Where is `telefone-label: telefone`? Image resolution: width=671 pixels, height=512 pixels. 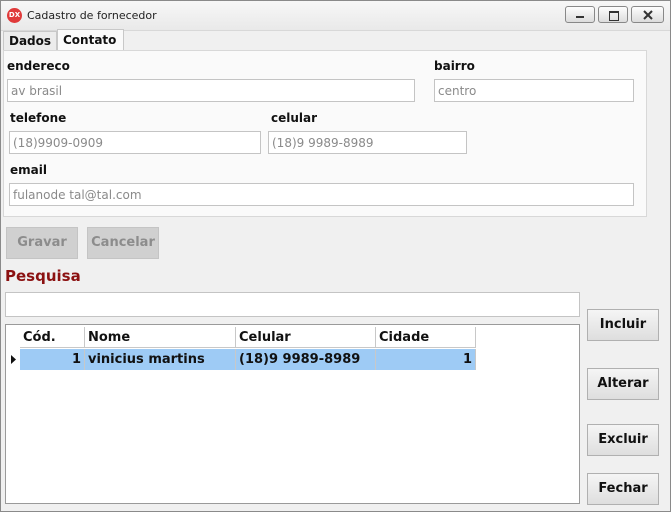 telefone-label: telefone is located at coordinates (38, 118).